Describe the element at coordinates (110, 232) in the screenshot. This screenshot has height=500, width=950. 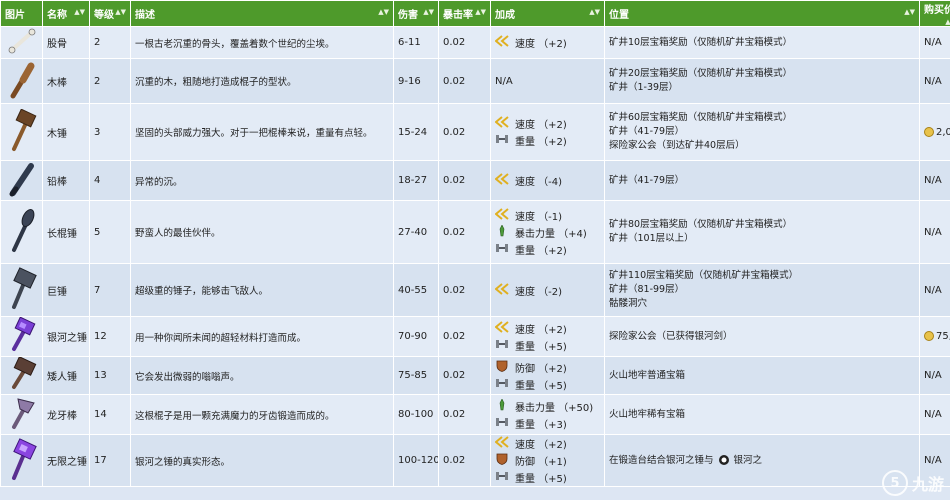
I see `weapon-level: 5` at that location.